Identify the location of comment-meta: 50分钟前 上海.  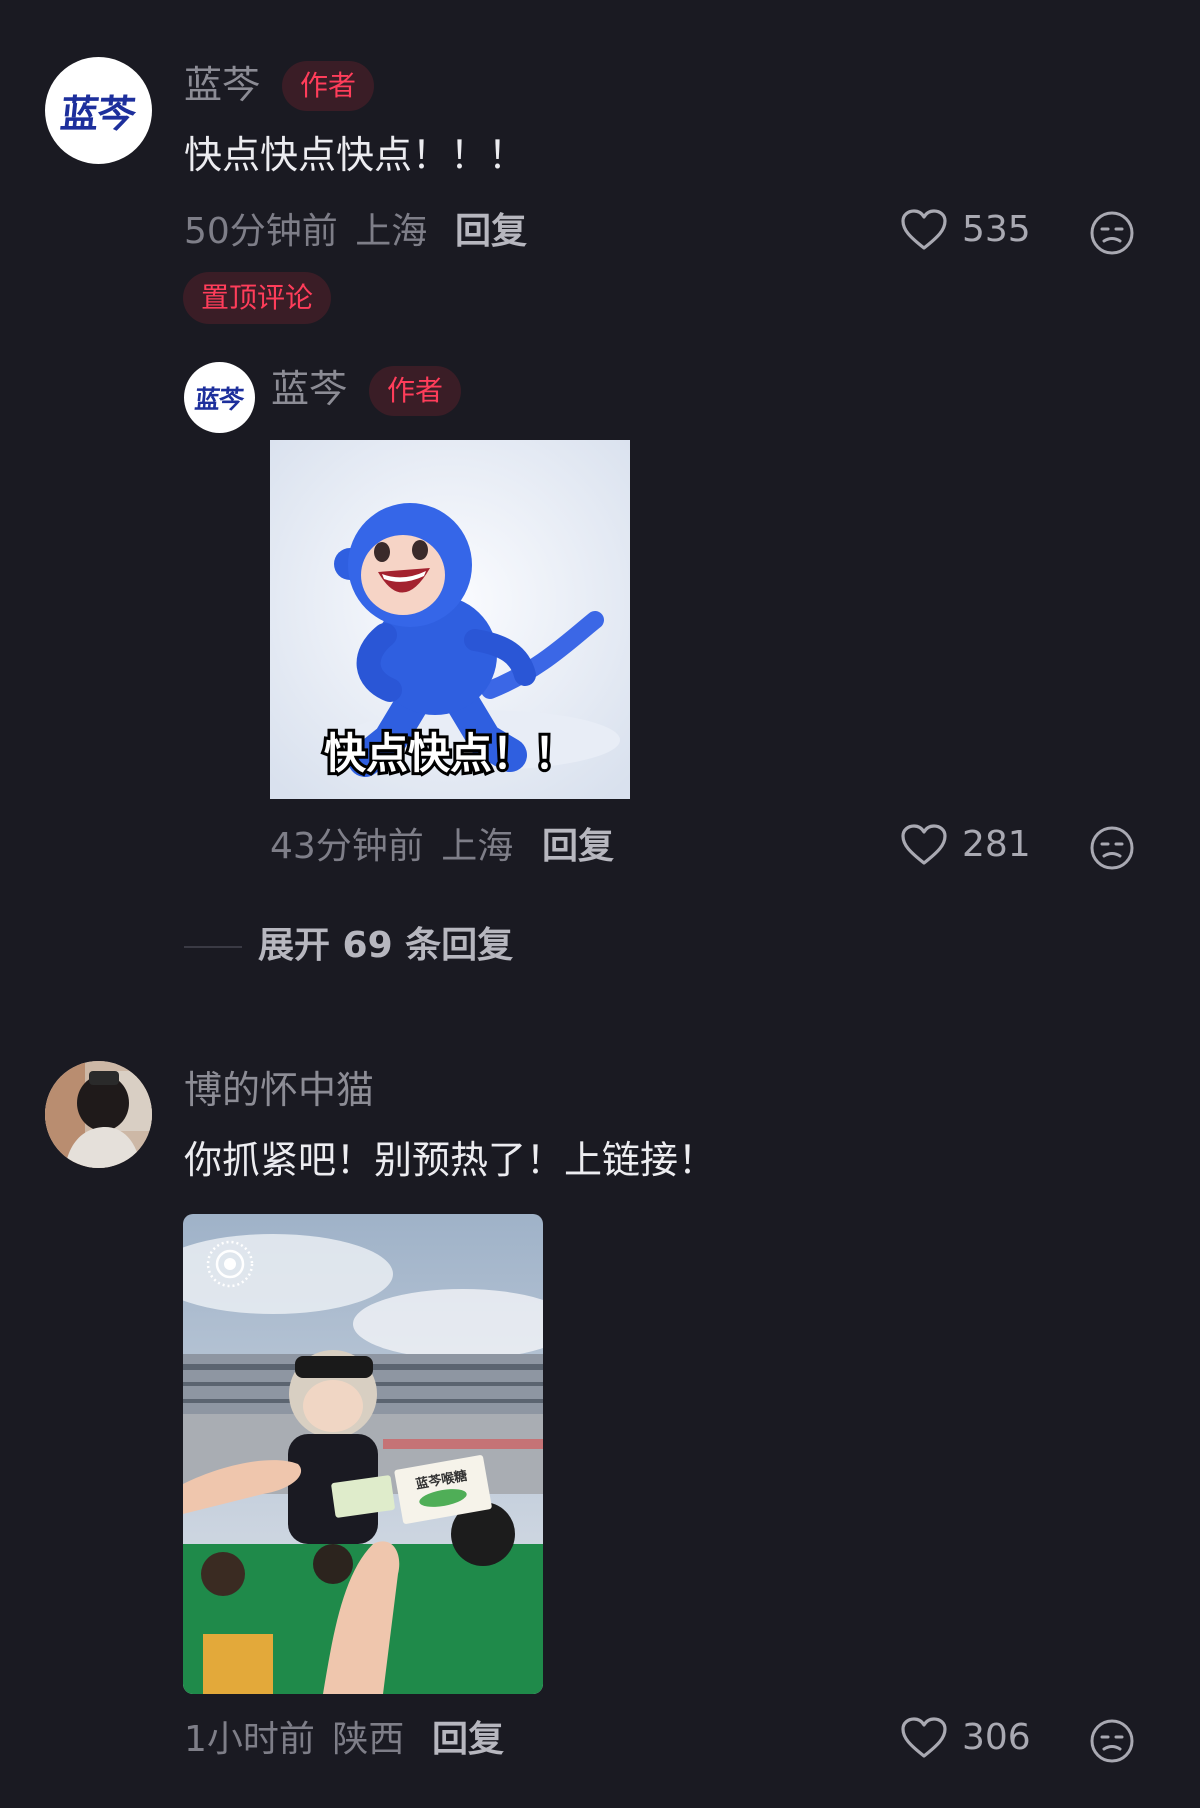
(305, 232).